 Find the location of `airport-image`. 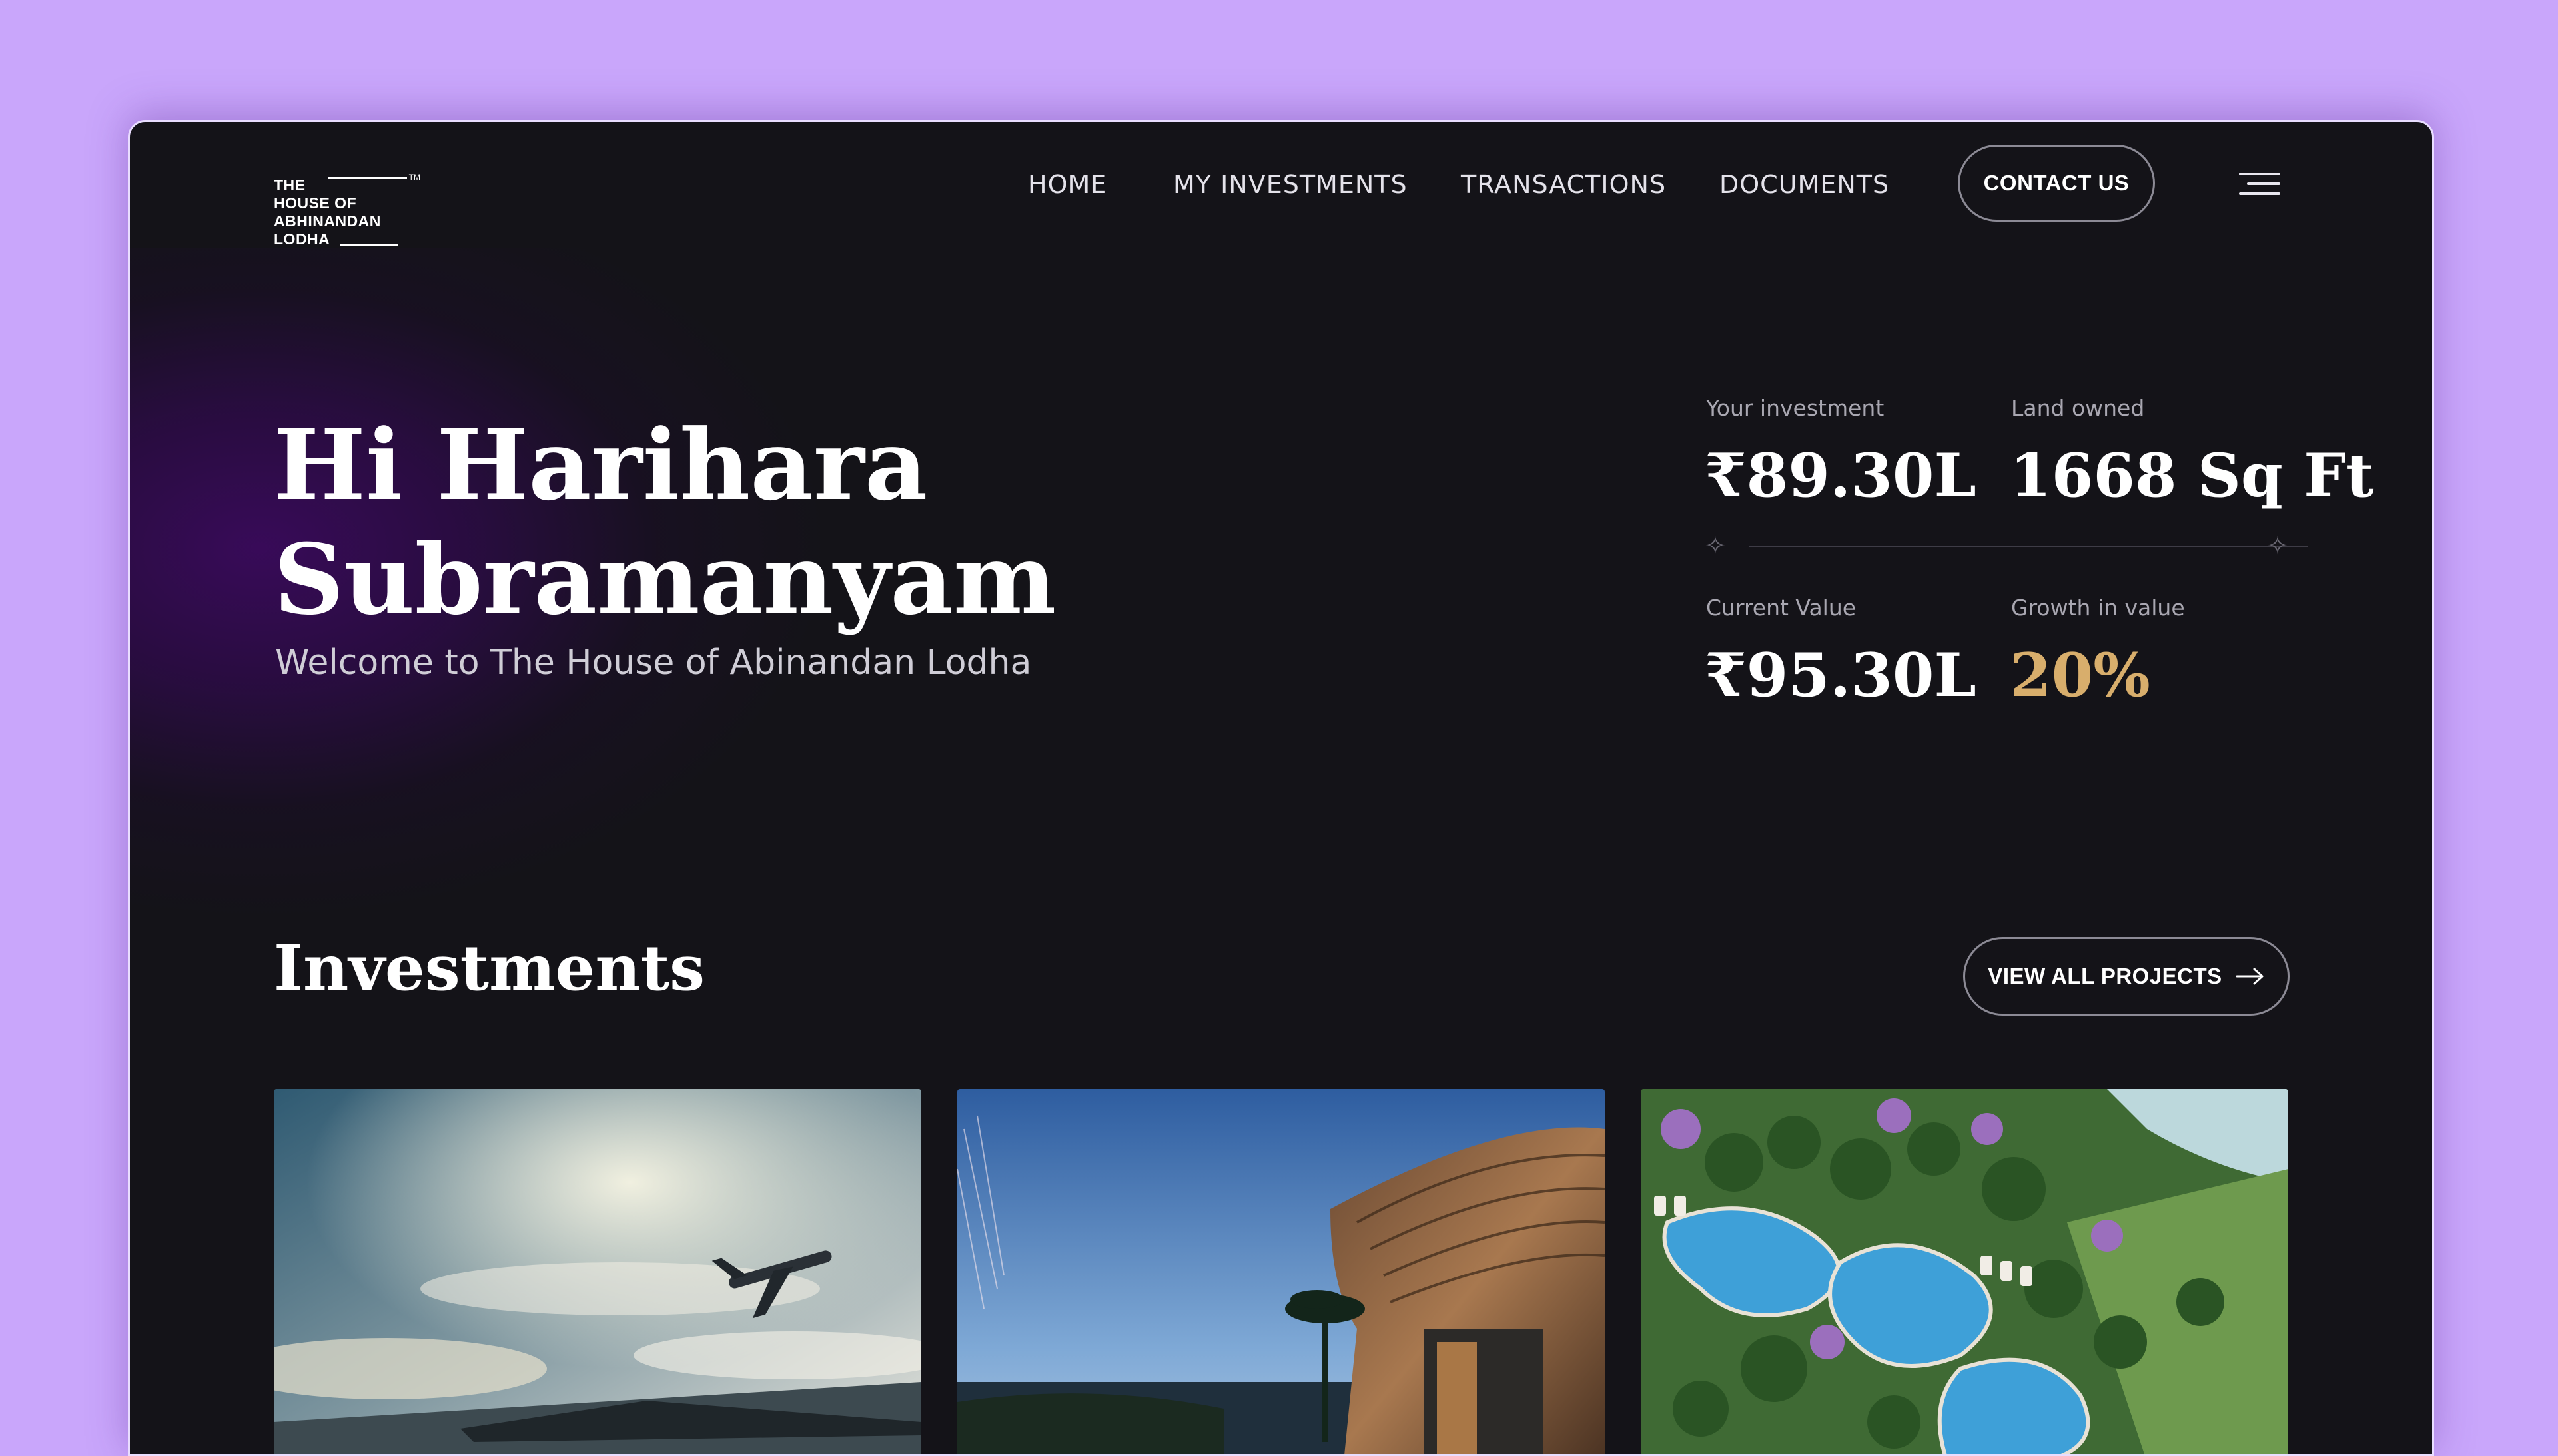

airport-image is located at coordinates (597, 1271).